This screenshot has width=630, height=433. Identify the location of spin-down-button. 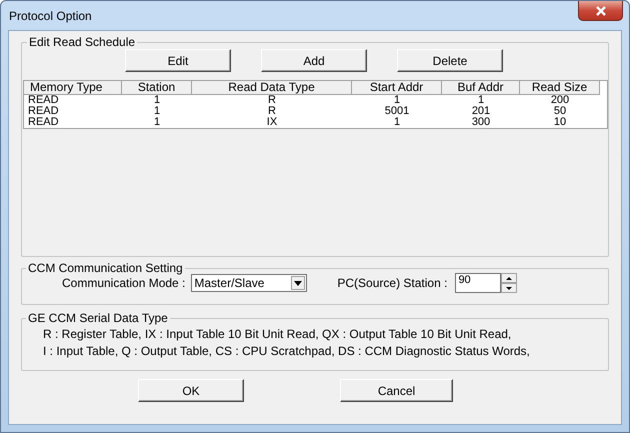
(509, 288).